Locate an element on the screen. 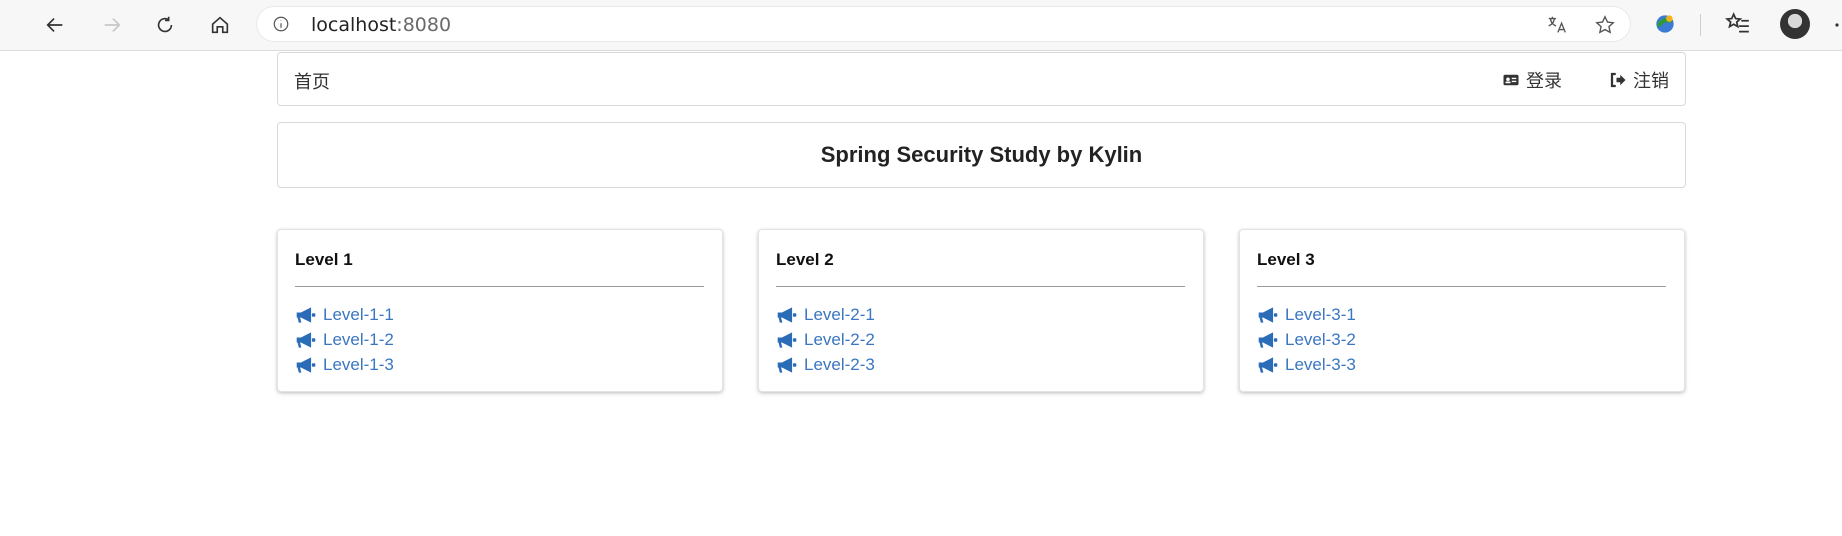 The width and height of the screenshot is (1842, 536). card-title: Level 2 is located at coordinates (805, 259).